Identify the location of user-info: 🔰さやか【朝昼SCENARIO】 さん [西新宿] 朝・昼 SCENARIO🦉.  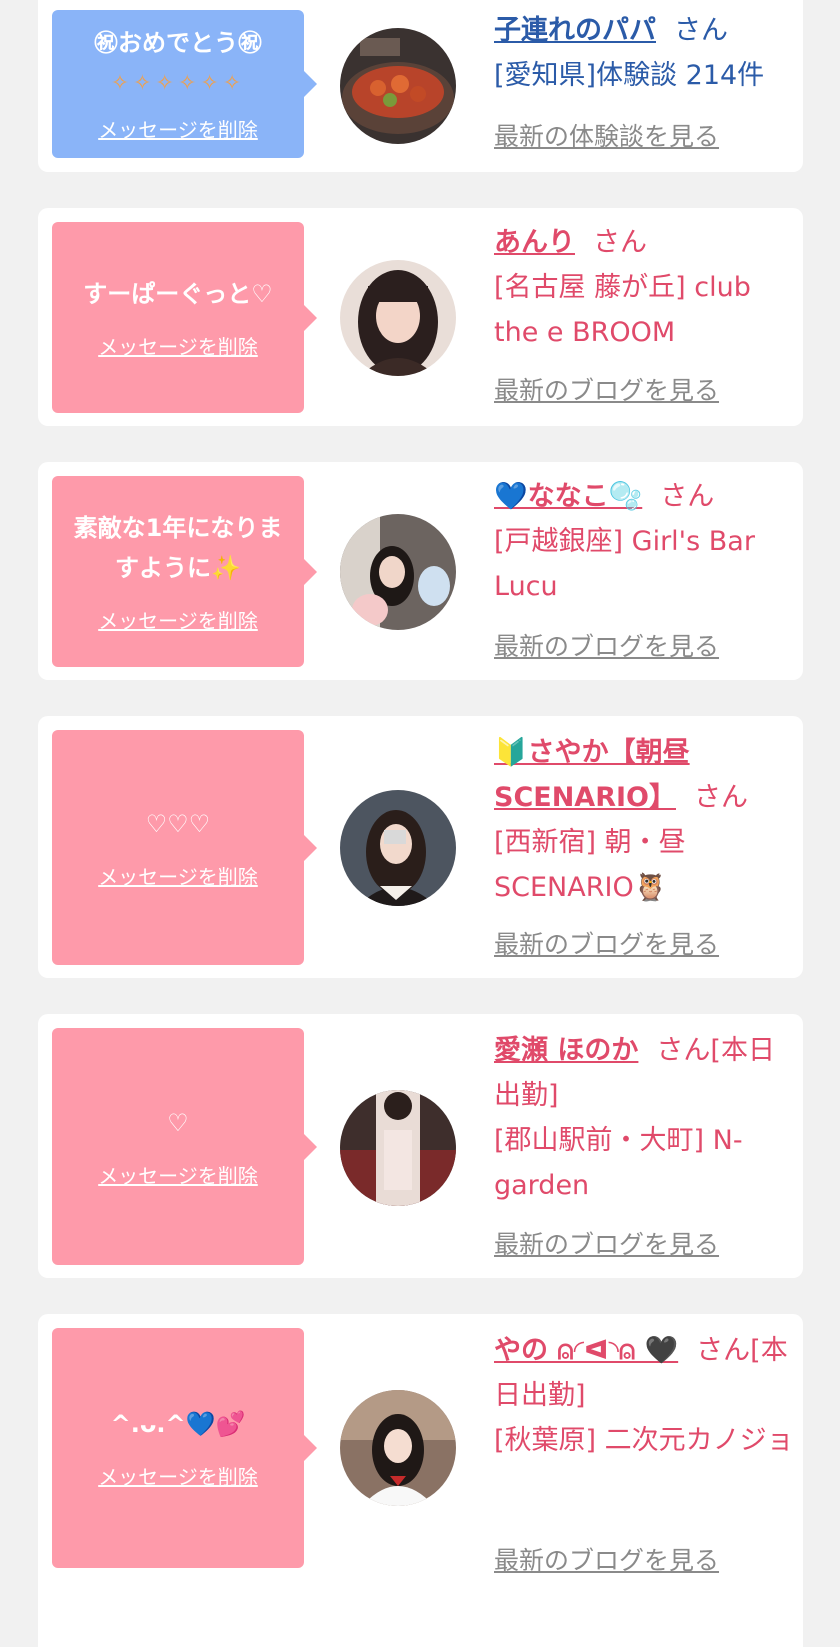
(644, 820).